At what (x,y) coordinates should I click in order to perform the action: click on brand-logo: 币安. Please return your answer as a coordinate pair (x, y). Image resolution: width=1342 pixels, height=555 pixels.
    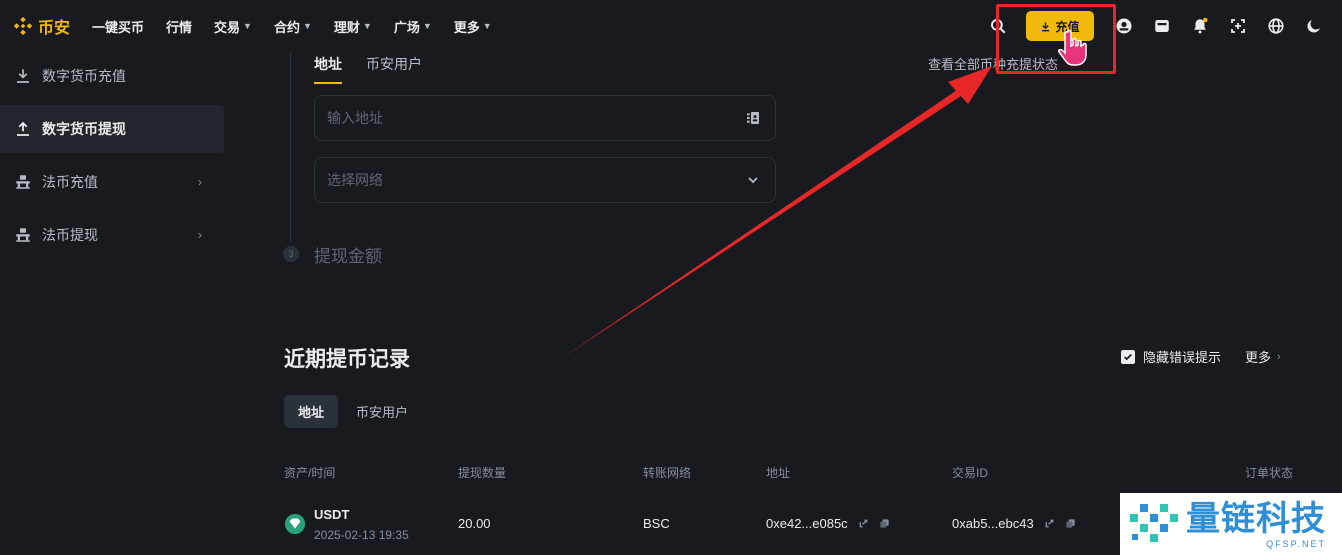
    Looking at the image, I should click on (52, 26).